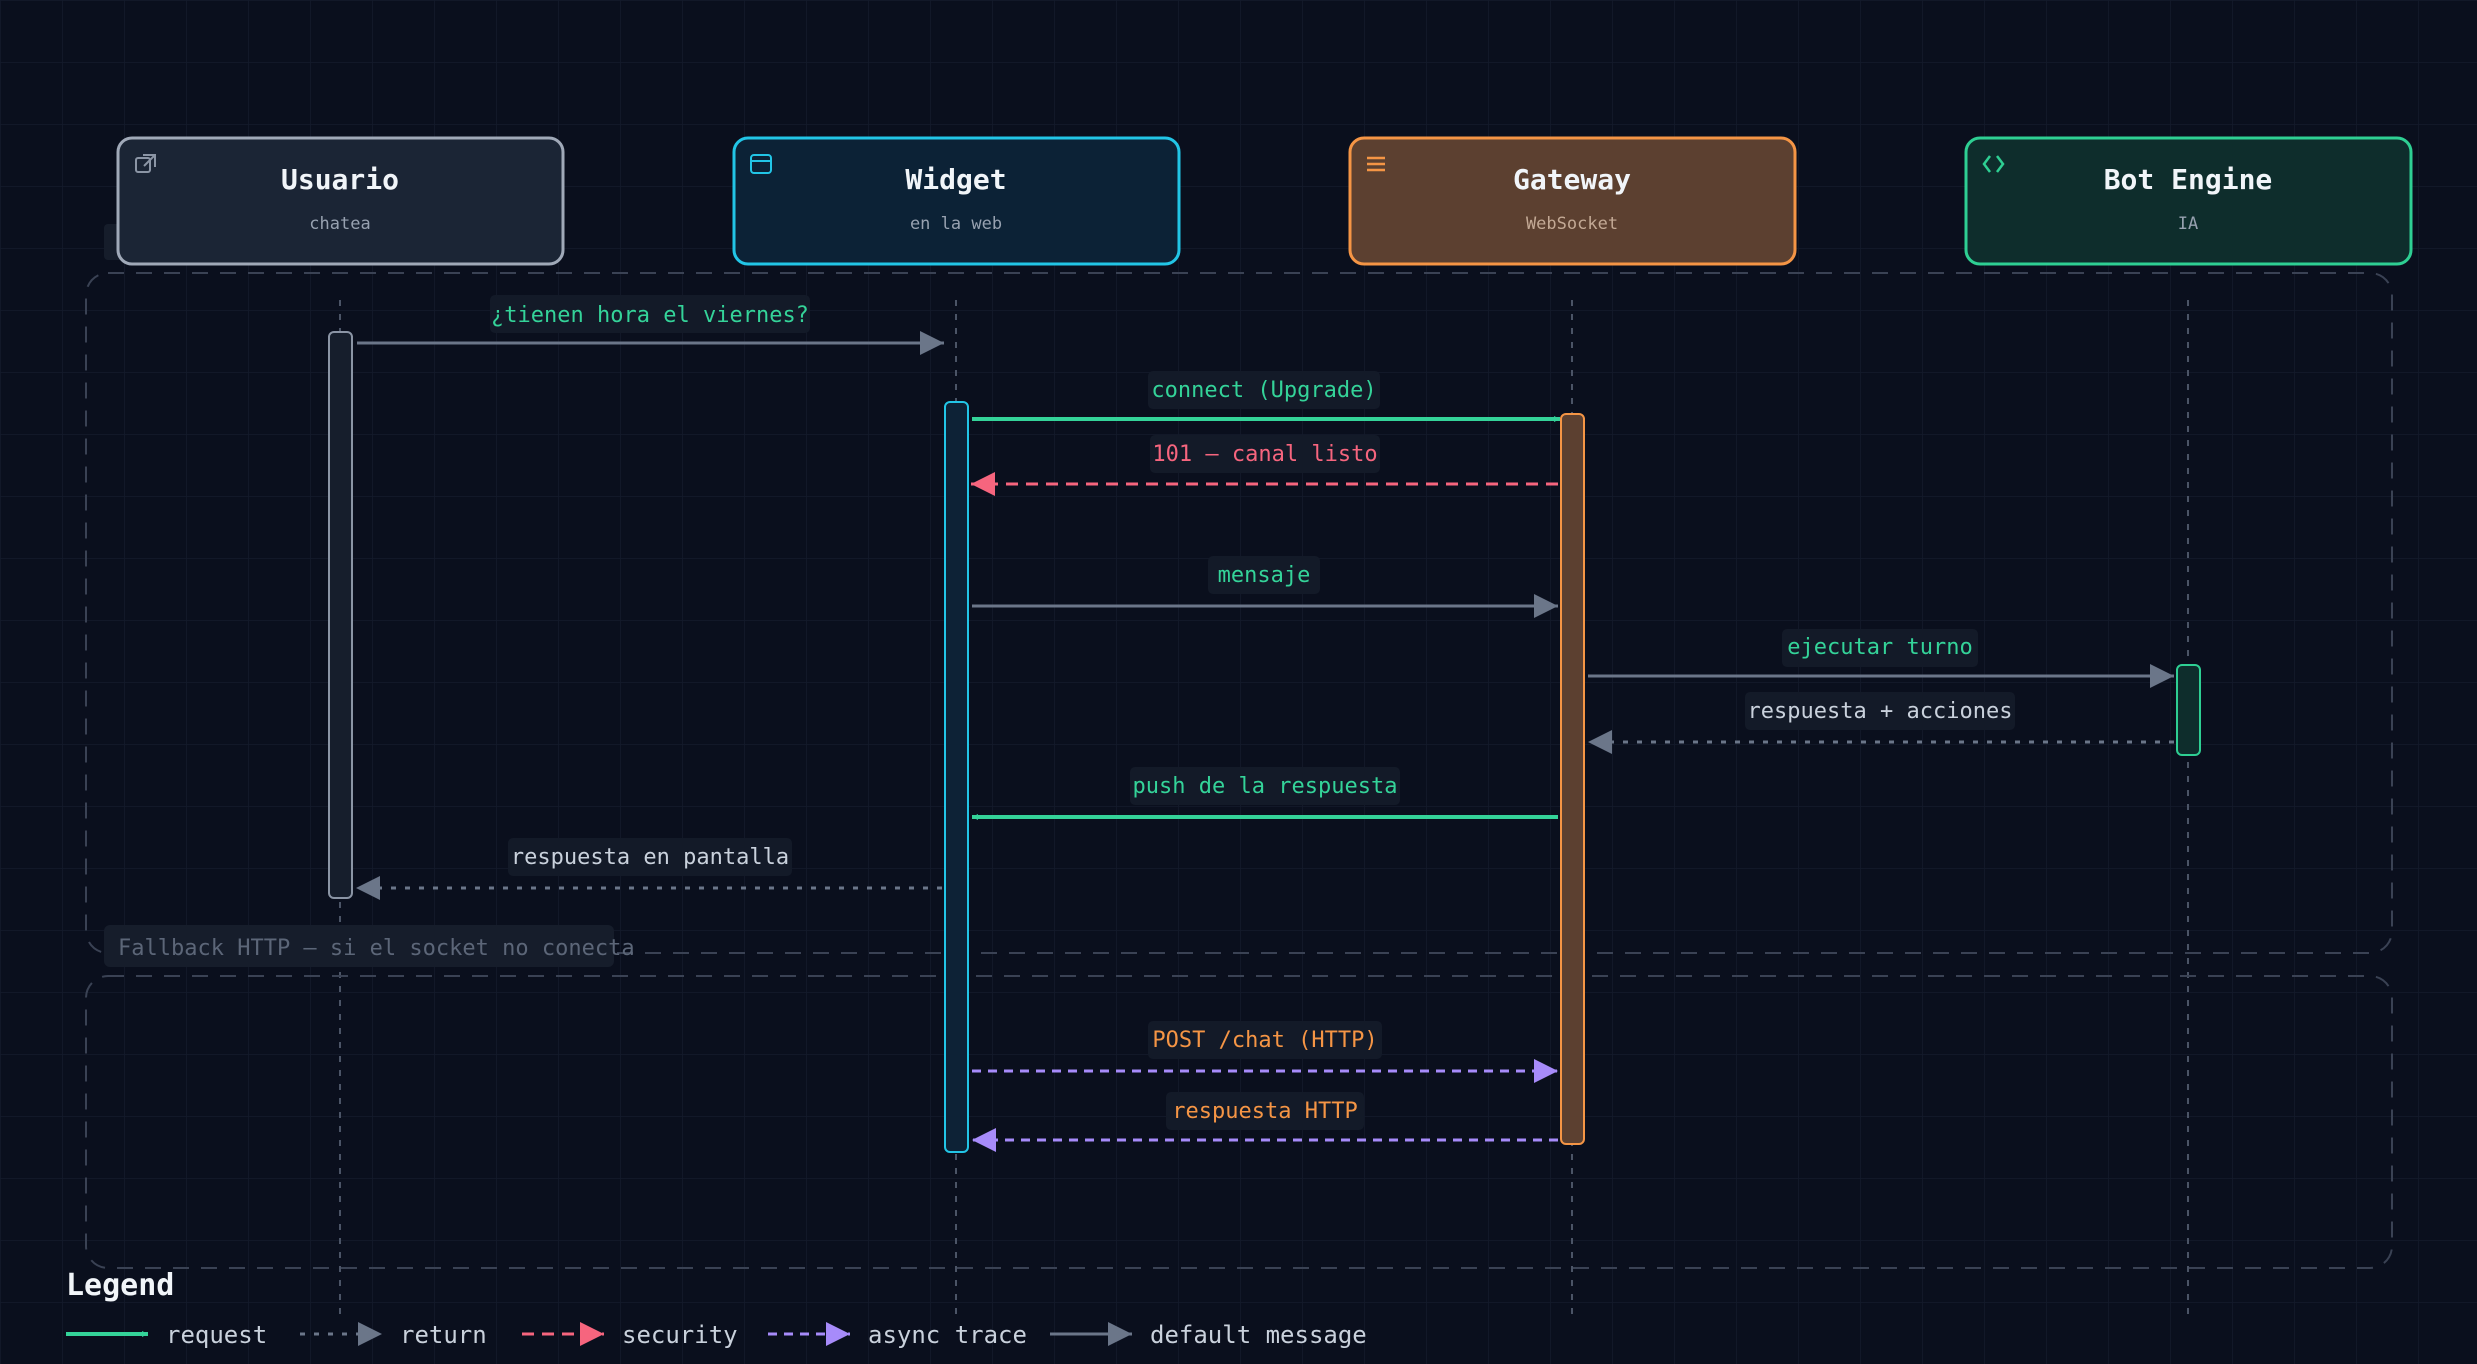 This screenshot has height=1364, width=2477. I want to click on activation-bot, so click(2188, 710).